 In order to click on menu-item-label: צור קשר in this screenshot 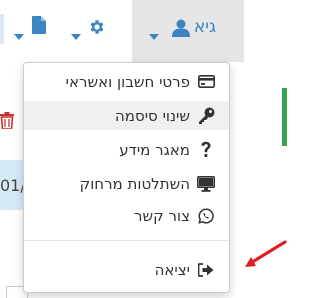, I will do `click(162, 215)`.